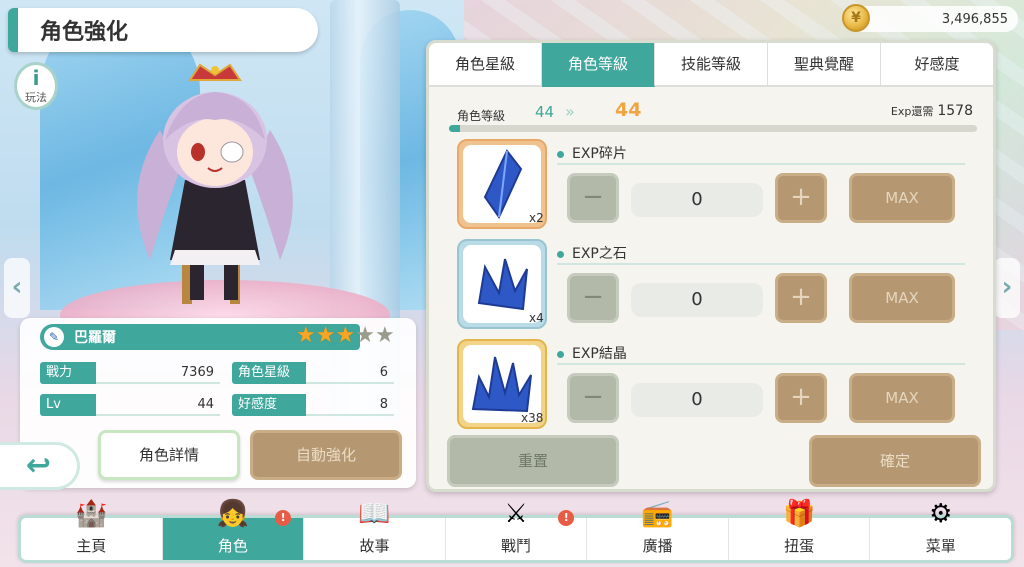 This screenshot has height=567, width=1024. What do you see at coordinates (545, 112) in the screenshot?
I see `current-level: 44` at bounding box center [545, 112].